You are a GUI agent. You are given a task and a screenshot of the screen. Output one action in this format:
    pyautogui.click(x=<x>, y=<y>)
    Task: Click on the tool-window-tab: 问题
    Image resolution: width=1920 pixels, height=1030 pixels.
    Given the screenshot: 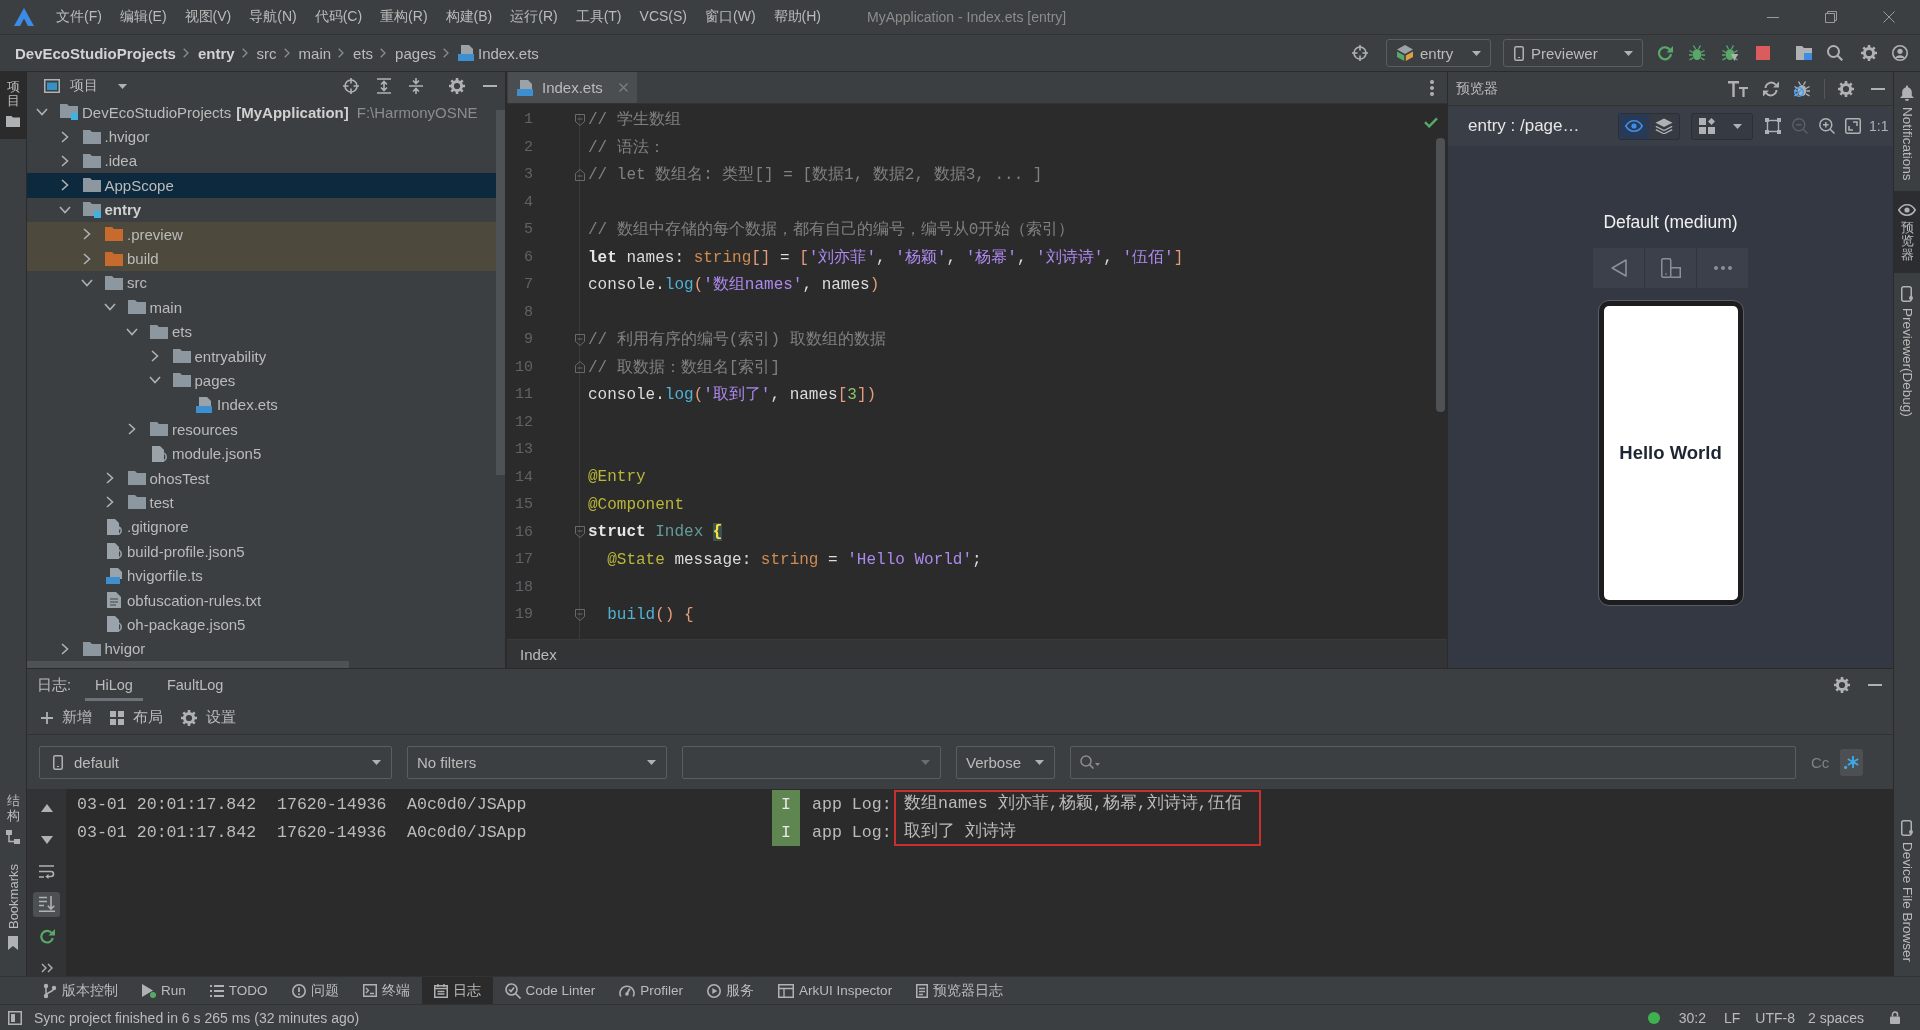 What is the action you would take?
    pyautogui.click(x=315, y=990)
    